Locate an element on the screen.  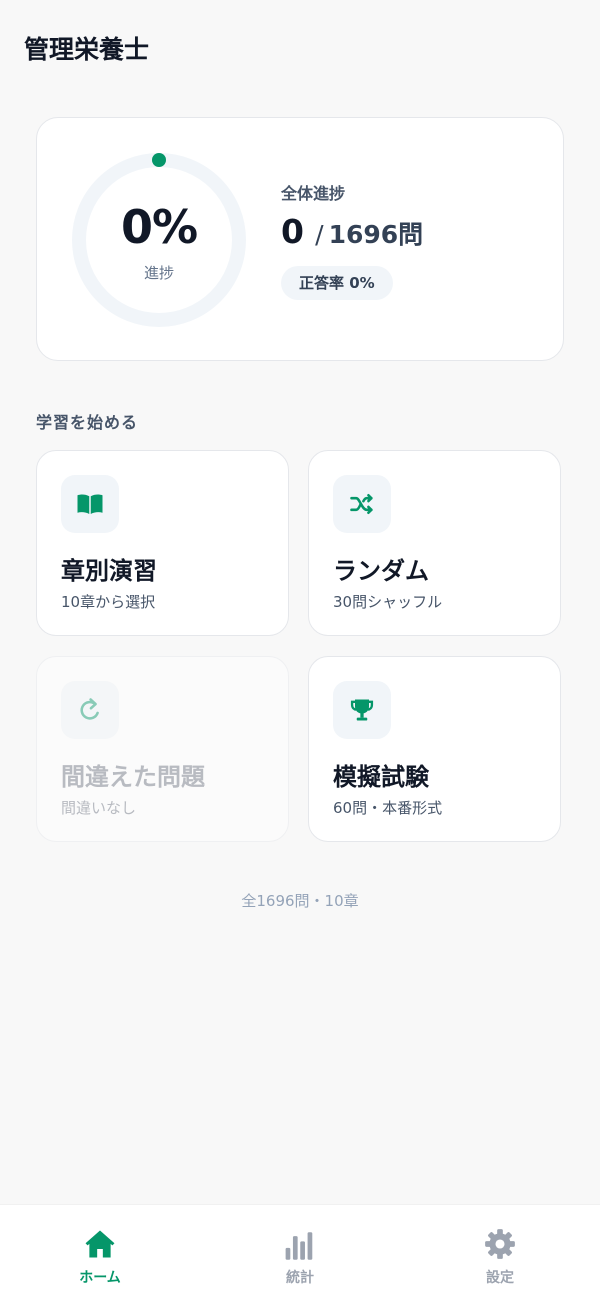
trophy-icon is located at coordinates (362, 710).